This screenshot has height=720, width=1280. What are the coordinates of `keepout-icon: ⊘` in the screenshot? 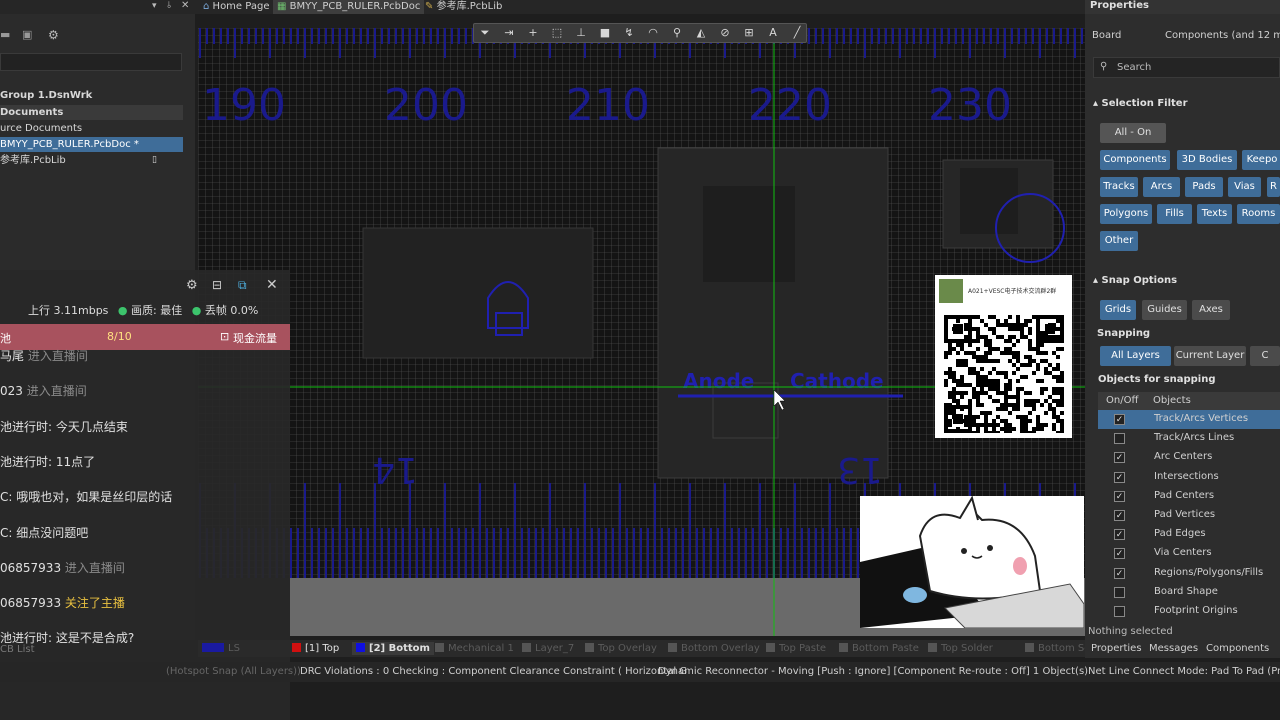 It's located at (725, 33).